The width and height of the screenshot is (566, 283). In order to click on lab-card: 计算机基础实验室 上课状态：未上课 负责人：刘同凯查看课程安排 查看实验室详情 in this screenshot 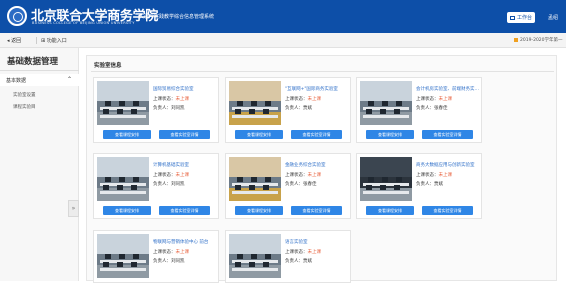, I will do `click(156, 186)`.